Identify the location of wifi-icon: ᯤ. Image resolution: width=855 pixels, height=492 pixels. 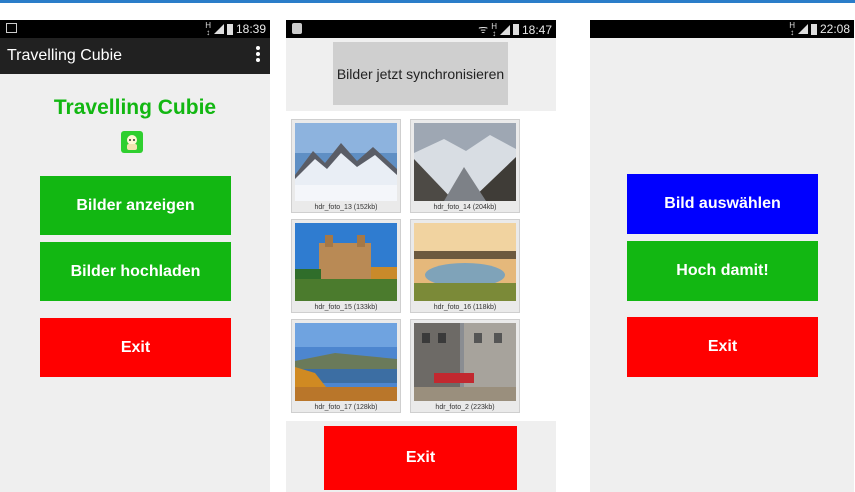
(483, 30).